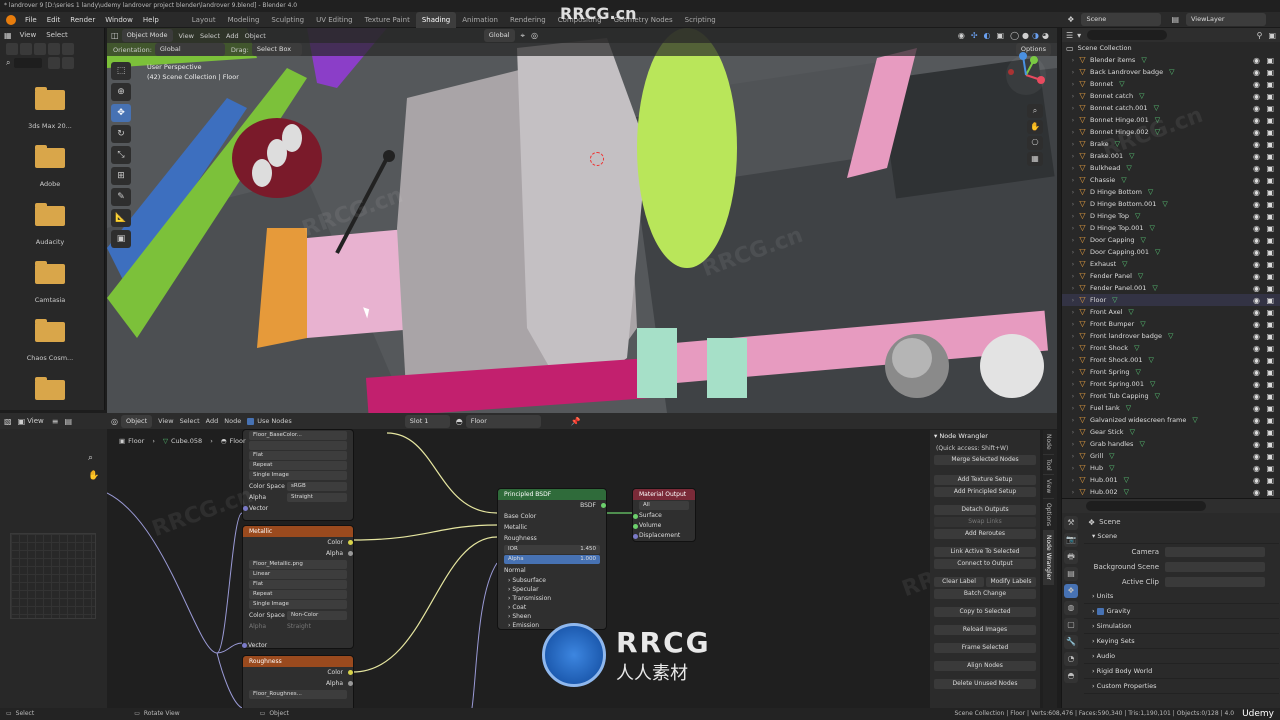  Describe the element at coordinates (68, 63) in the screenshot. I see `filter-icon` at that location.